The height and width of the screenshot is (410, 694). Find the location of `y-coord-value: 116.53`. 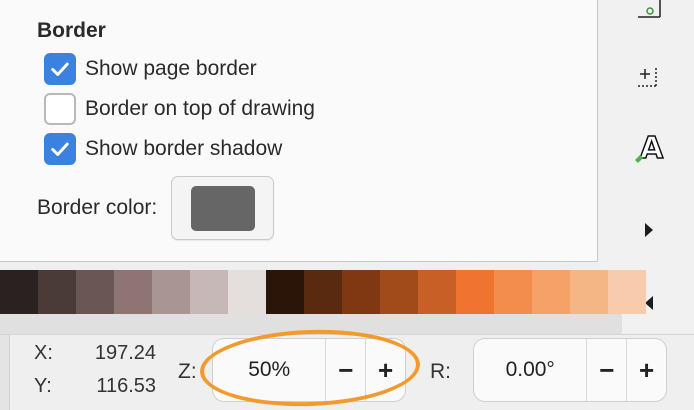

y-coord-value: 116.53 is located at coordinates (126, 386).